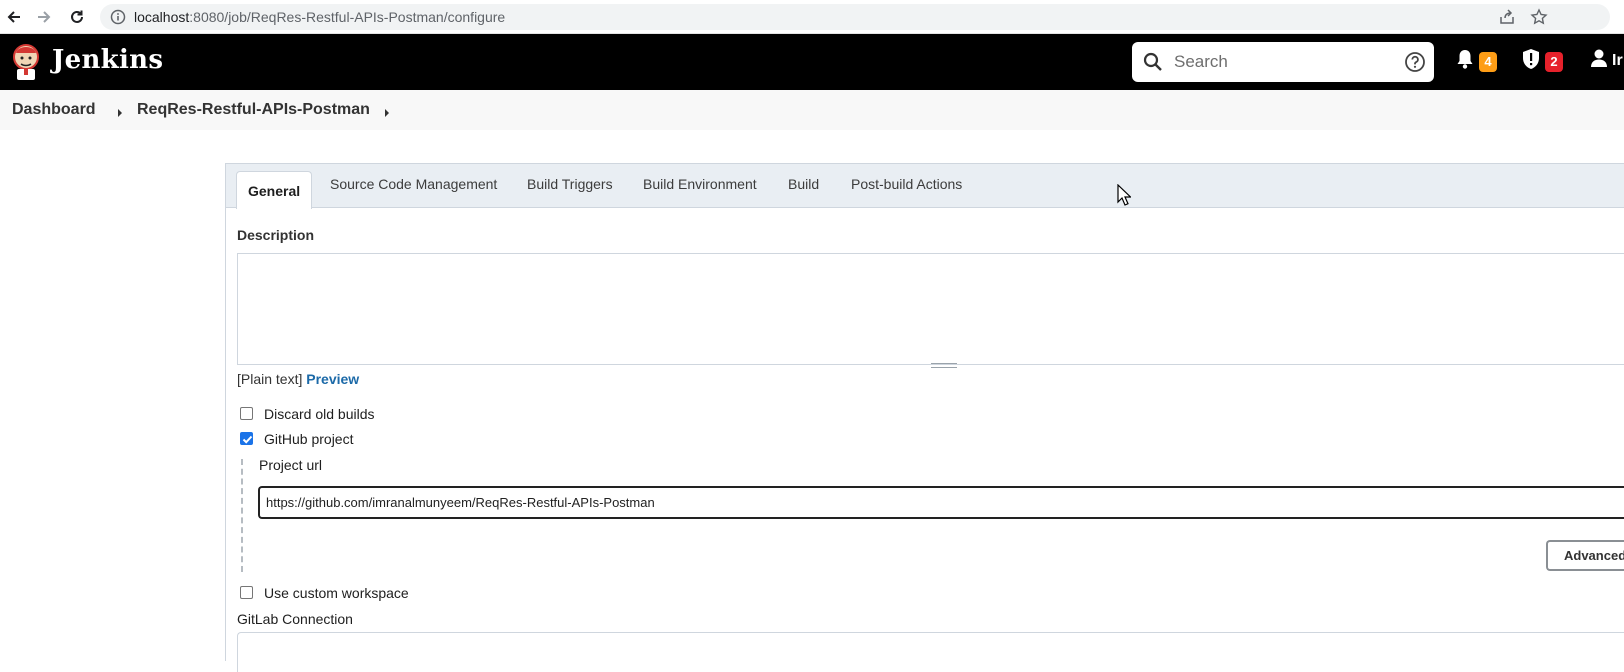 The width and height of the screenshot is (1624, 672). I want to click on bell-icon, so click(1465, 61).